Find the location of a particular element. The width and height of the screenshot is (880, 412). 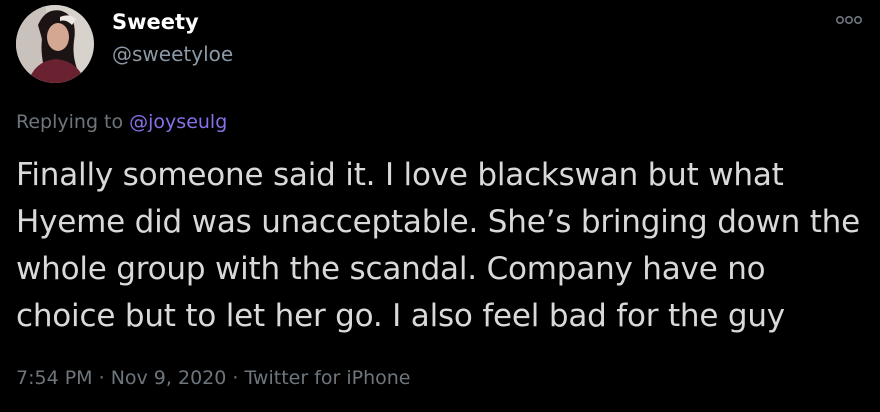

tweet-time: 7:54 PM is located at coordinates (54, 378).